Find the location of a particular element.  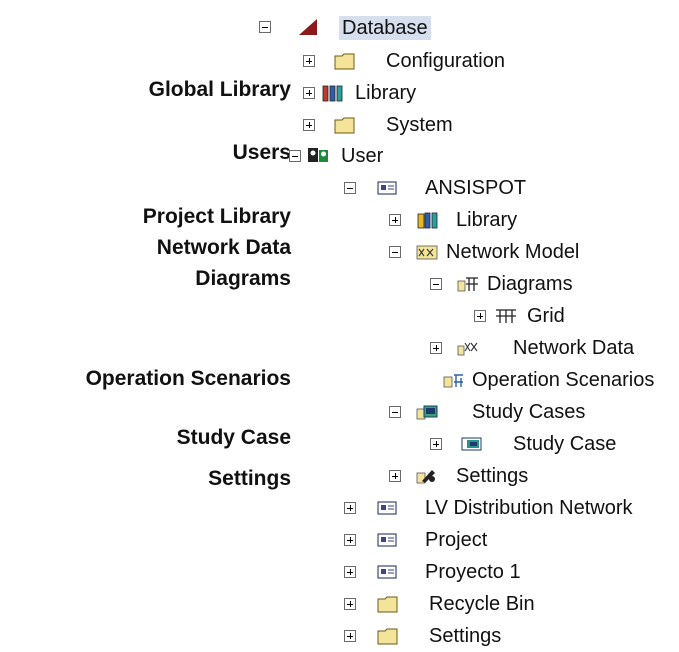

network-data-icon is located at coordinates (468, 348).